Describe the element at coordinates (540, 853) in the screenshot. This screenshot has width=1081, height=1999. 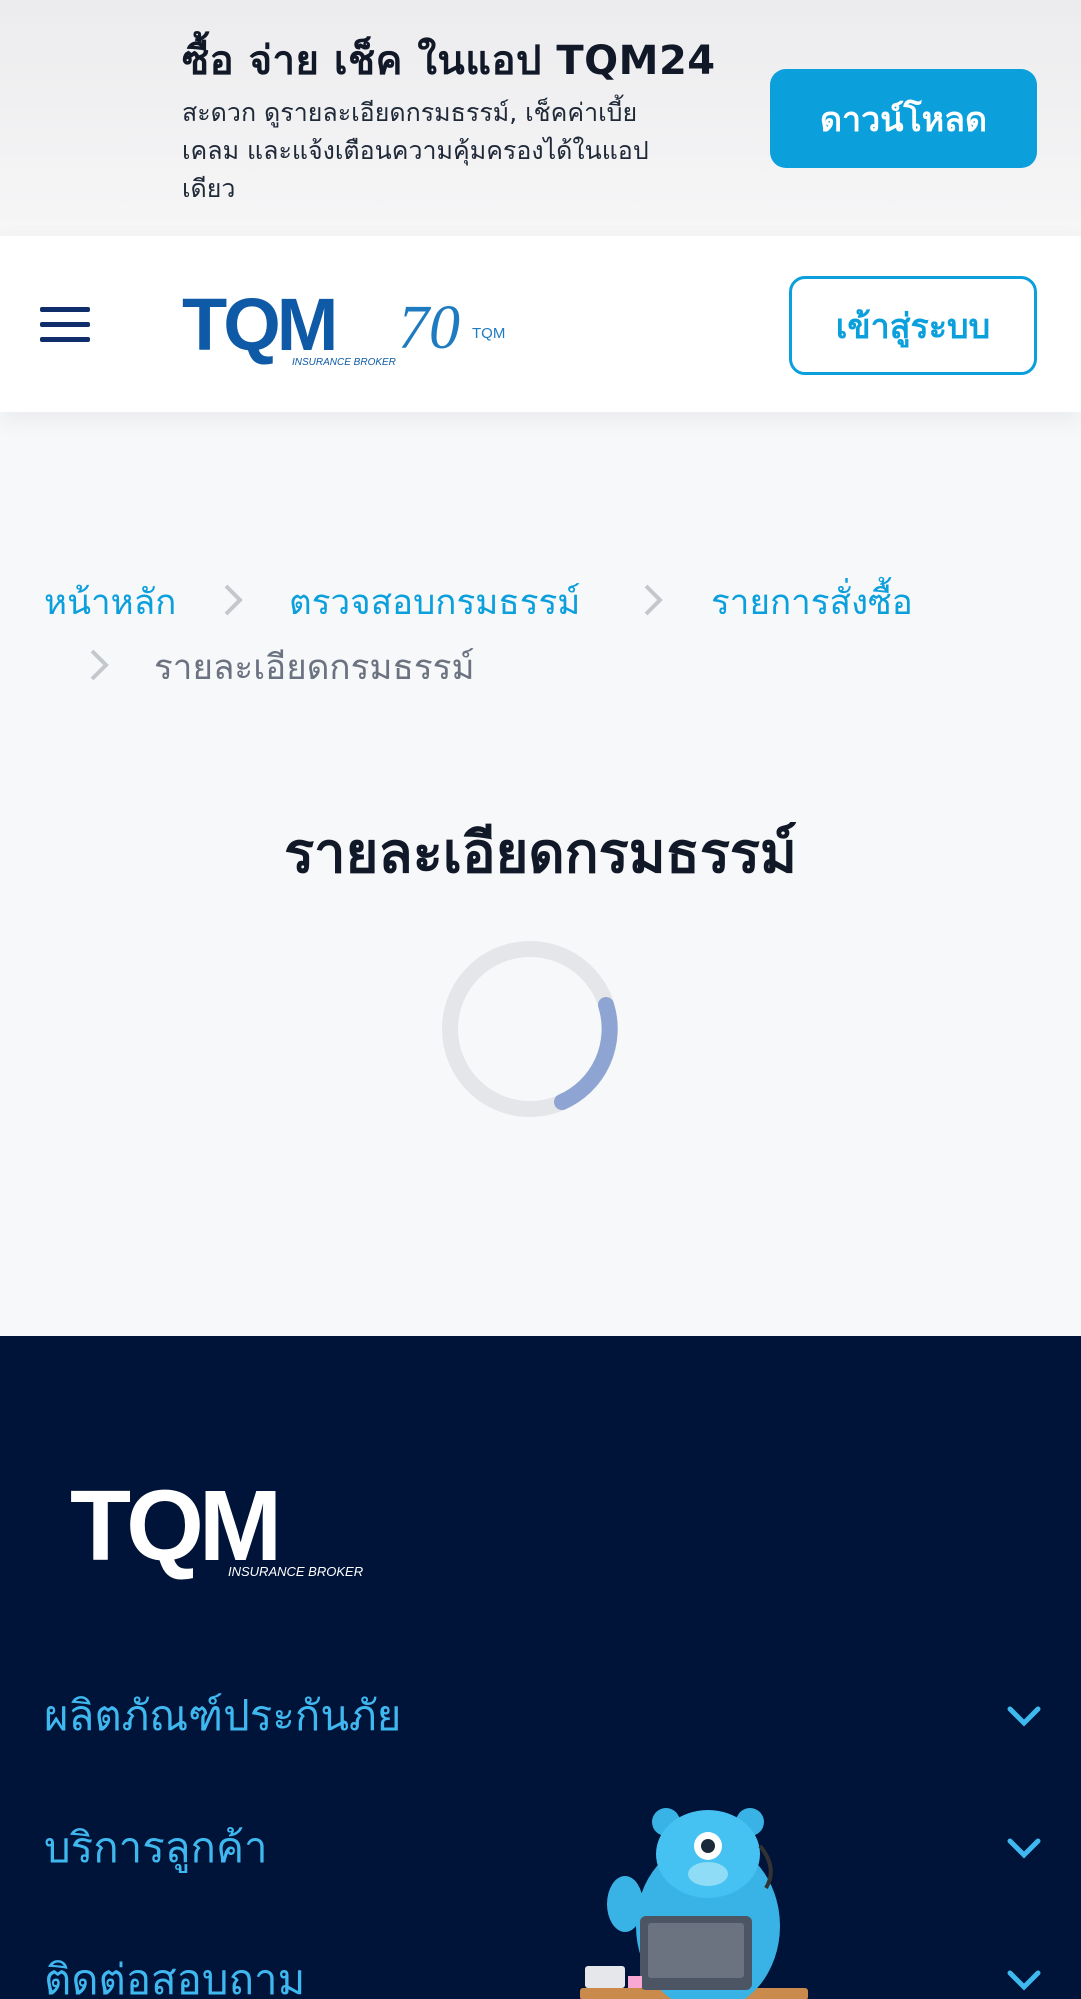
I see `page-title: รายละเอียดกรมธรรม์` at that location.